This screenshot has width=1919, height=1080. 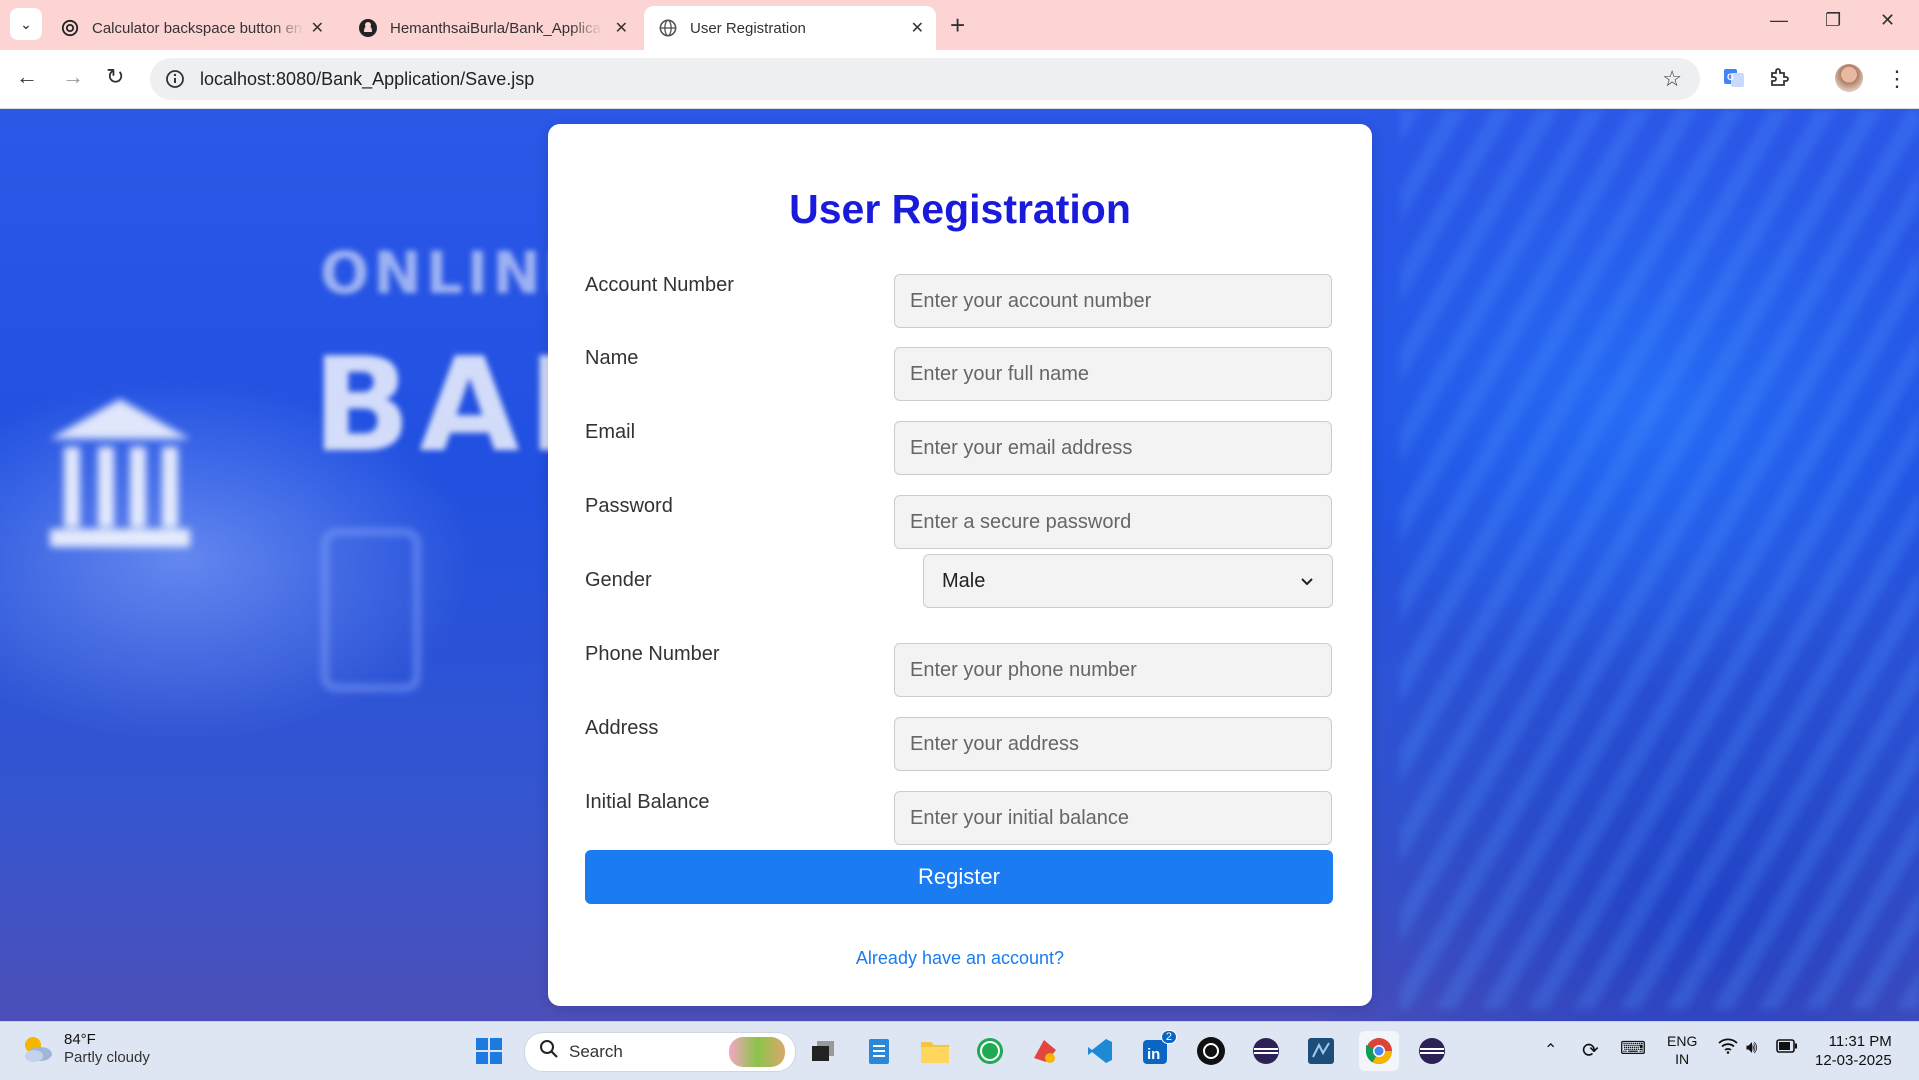 I want to click on background-phone-shape, so click(x=371, y=610).